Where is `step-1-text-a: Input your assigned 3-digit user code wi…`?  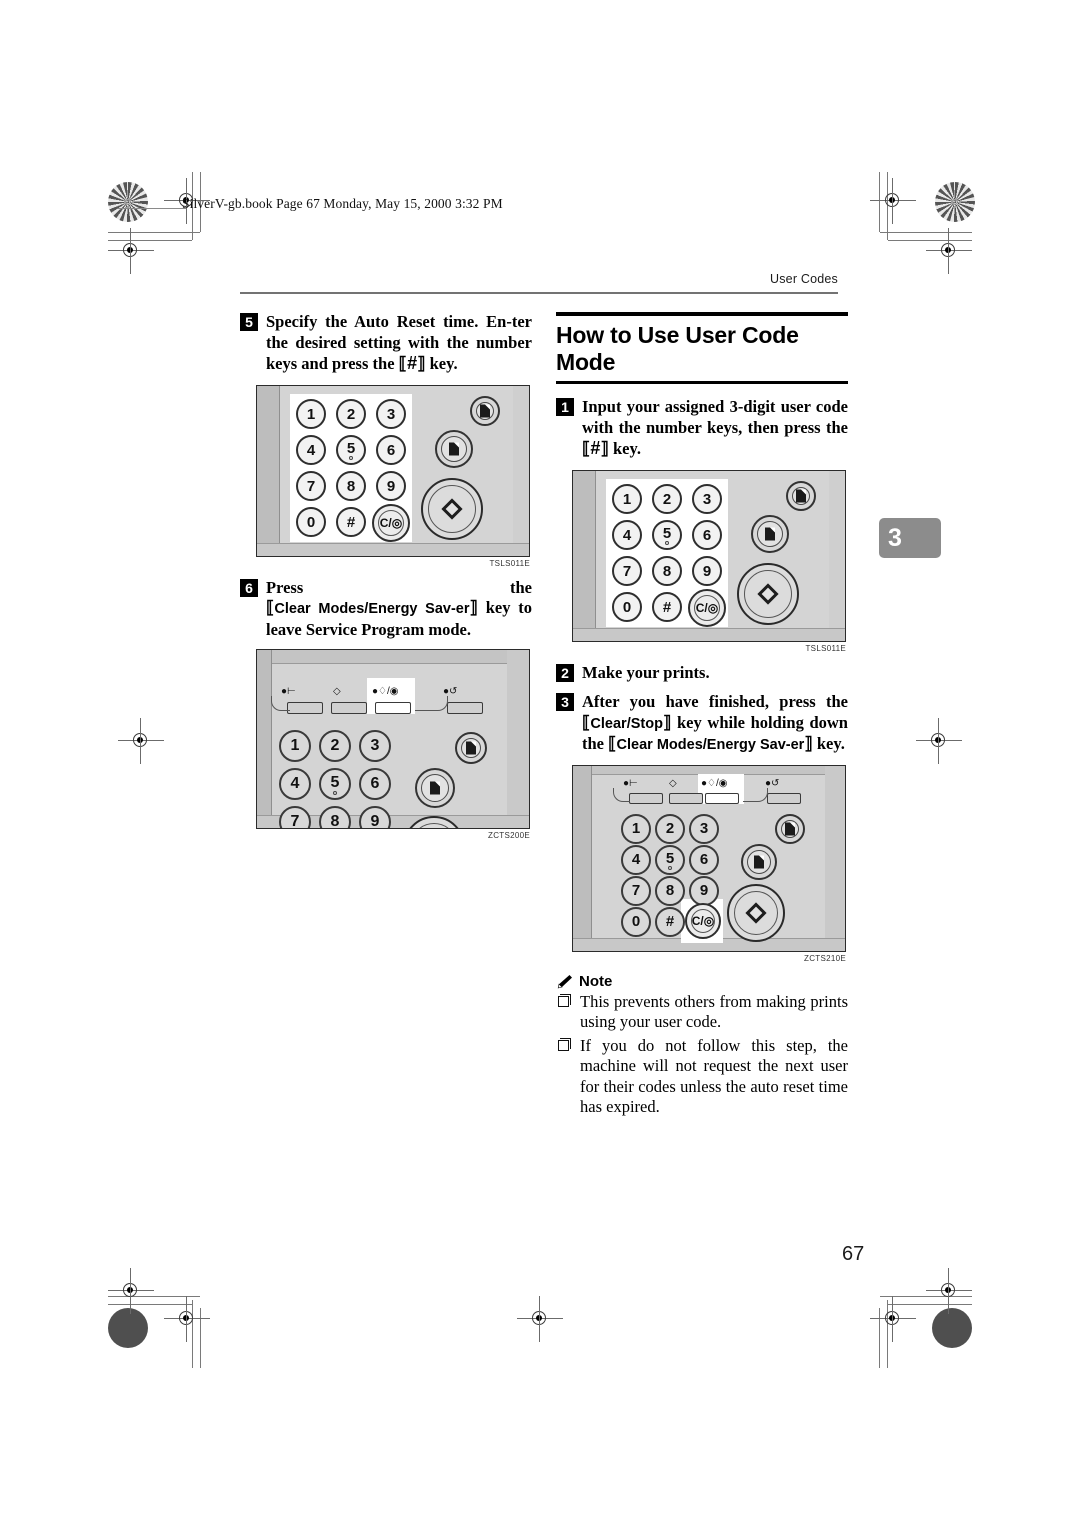
step-1-text-a: Input your assigned 3-digit user code wi… is located at coordinates (715, 417).